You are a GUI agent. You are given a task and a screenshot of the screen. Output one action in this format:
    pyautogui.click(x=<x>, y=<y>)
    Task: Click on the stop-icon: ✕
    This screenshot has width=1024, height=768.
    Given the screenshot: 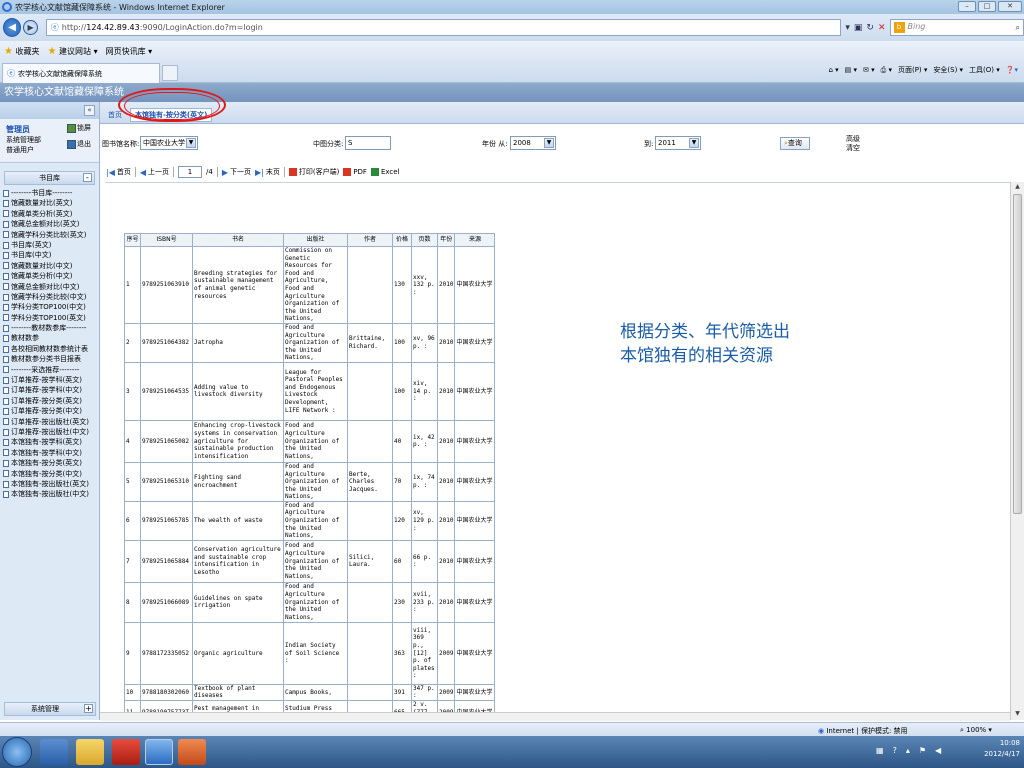 What is the action you would take?
    pyautogui.click(x=882, y=28)
    